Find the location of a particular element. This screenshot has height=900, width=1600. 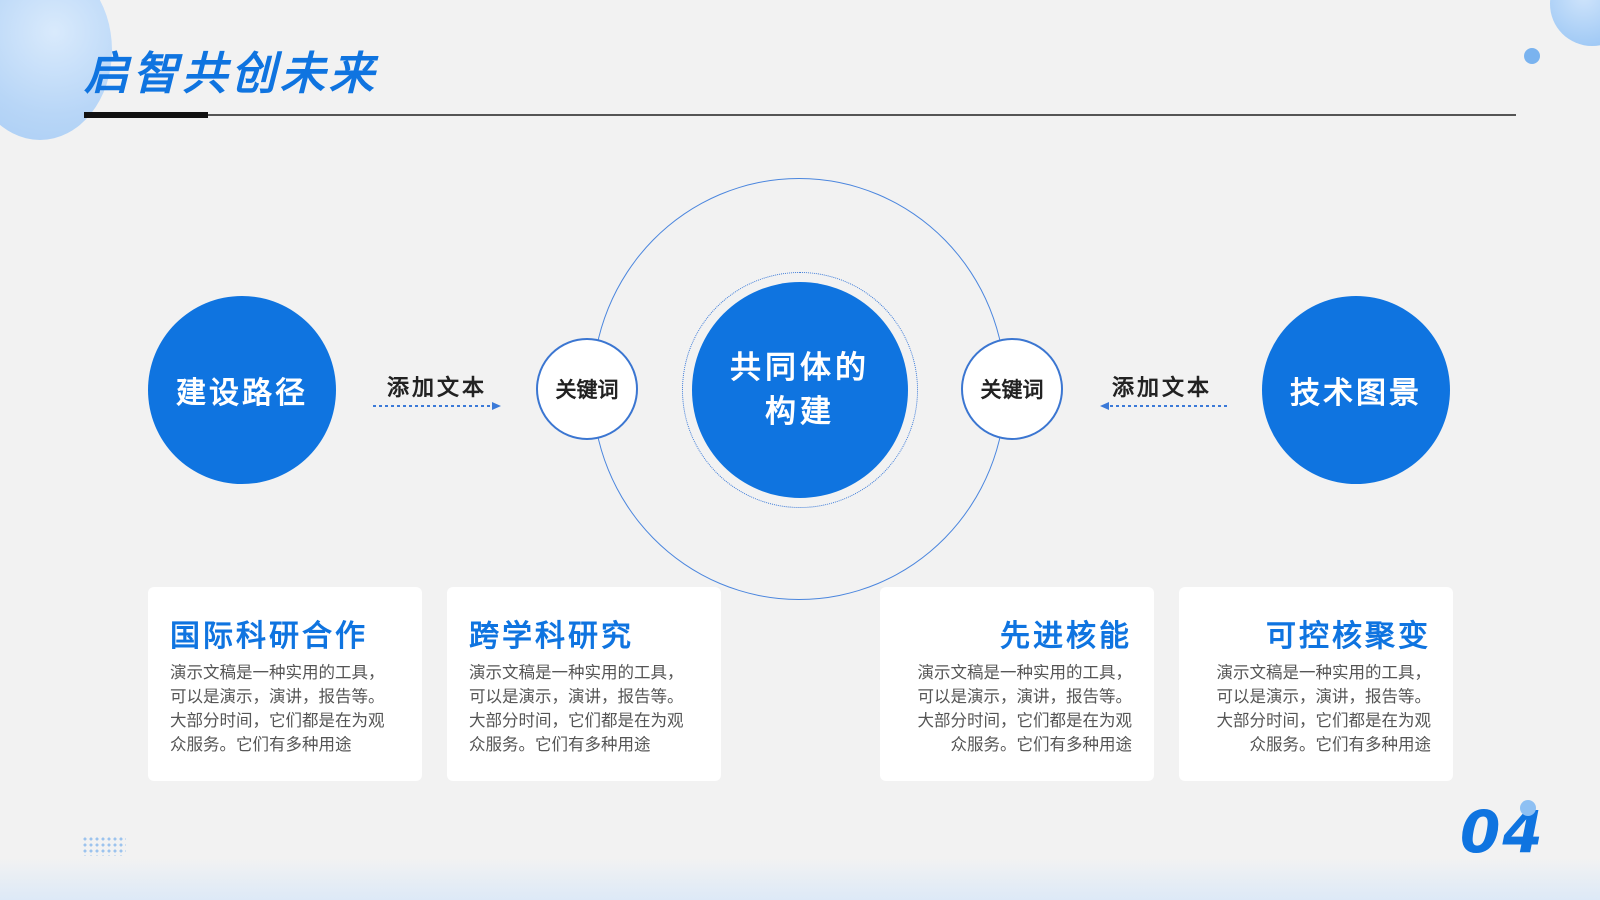

card-title: 跨学科研究 is located at coordinates (551, 636).